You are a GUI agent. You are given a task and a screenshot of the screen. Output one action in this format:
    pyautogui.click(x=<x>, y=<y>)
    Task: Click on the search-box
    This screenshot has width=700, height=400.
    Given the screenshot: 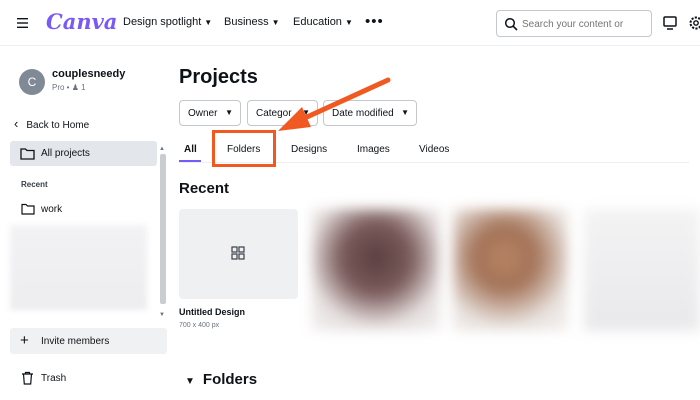 What is the action you would take?
    pyautogui.click(x=574, y=23)
    